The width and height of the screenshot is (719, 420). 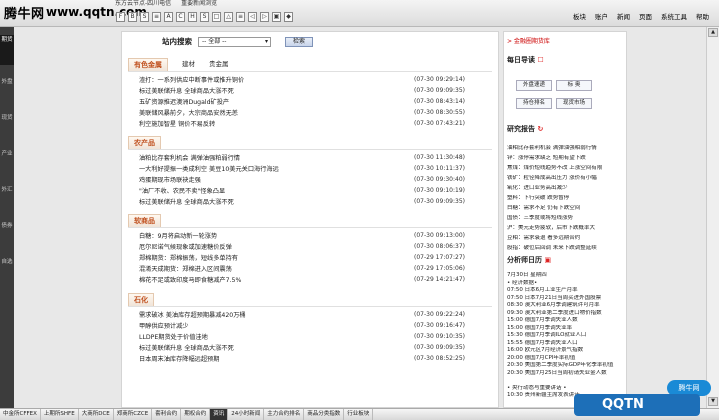 I want to click on guide-button: 持仓排名, so click(x=534, y=103).